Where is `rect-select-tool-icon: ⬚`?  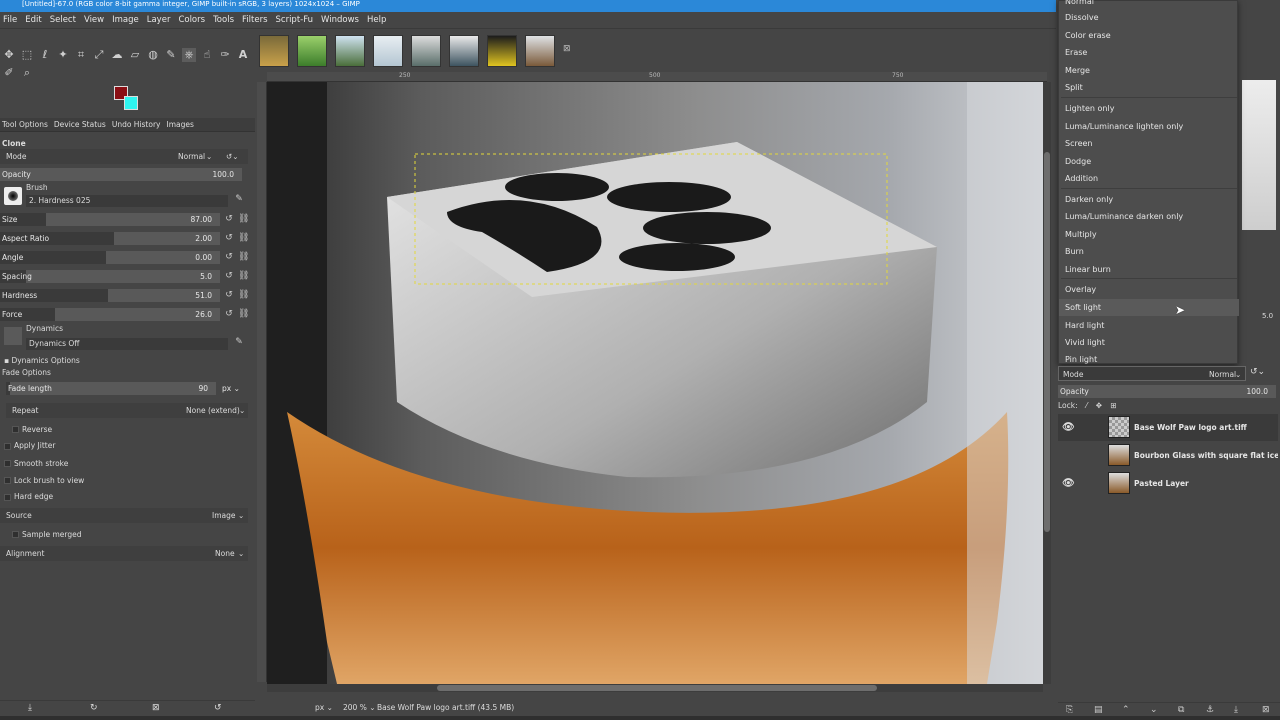
rect-select-tool-icon: ⬚ is located at coordinates (27, 55).